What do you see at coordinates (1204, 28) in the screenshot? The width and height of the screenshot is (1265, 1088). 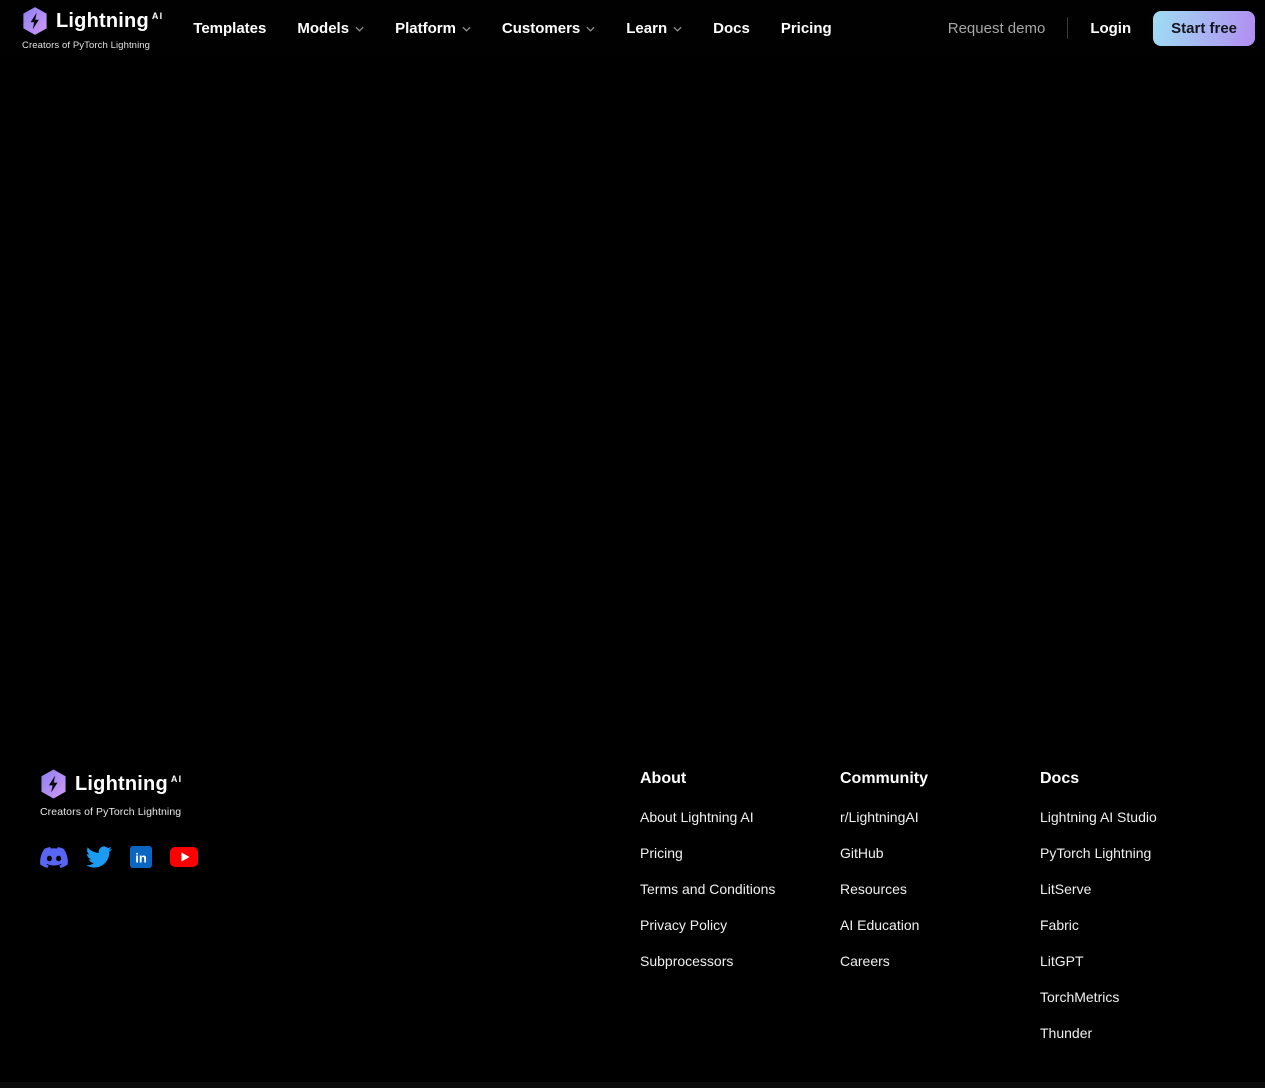 I see `start-free-button: Start free` at bounding box center [1204, 28].